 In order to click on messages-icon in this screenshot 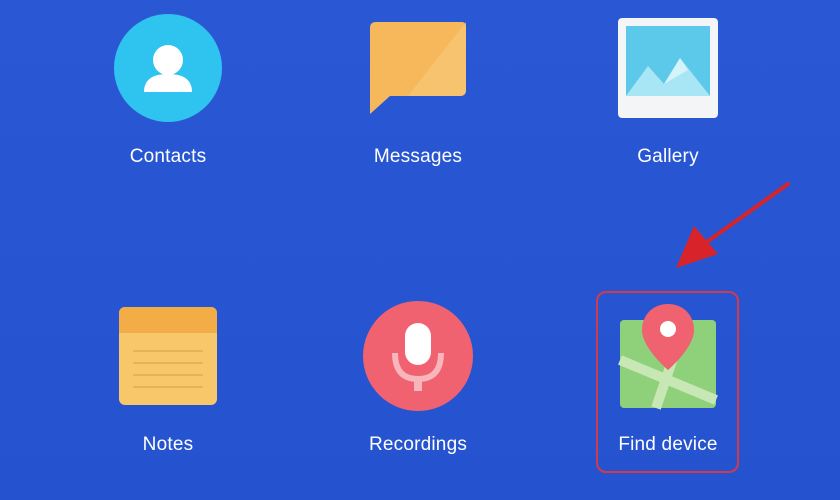, I will do `click(418, 68)`.